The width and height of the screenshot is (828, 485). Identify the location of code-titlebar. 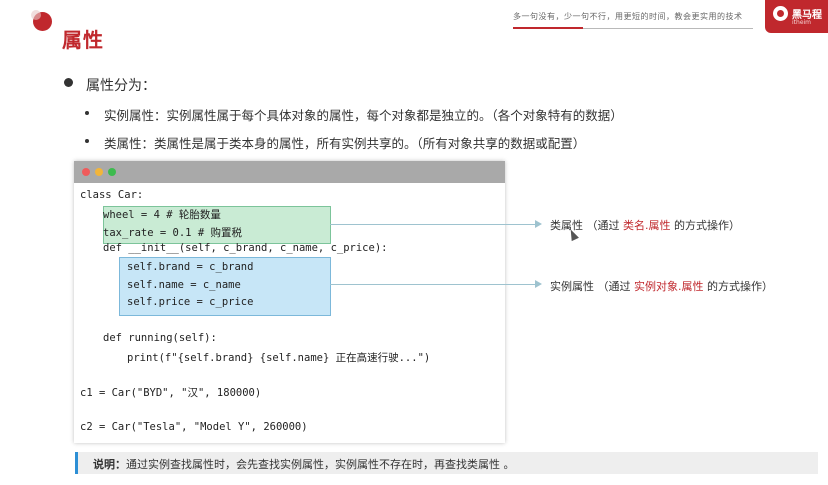
(289, 172).